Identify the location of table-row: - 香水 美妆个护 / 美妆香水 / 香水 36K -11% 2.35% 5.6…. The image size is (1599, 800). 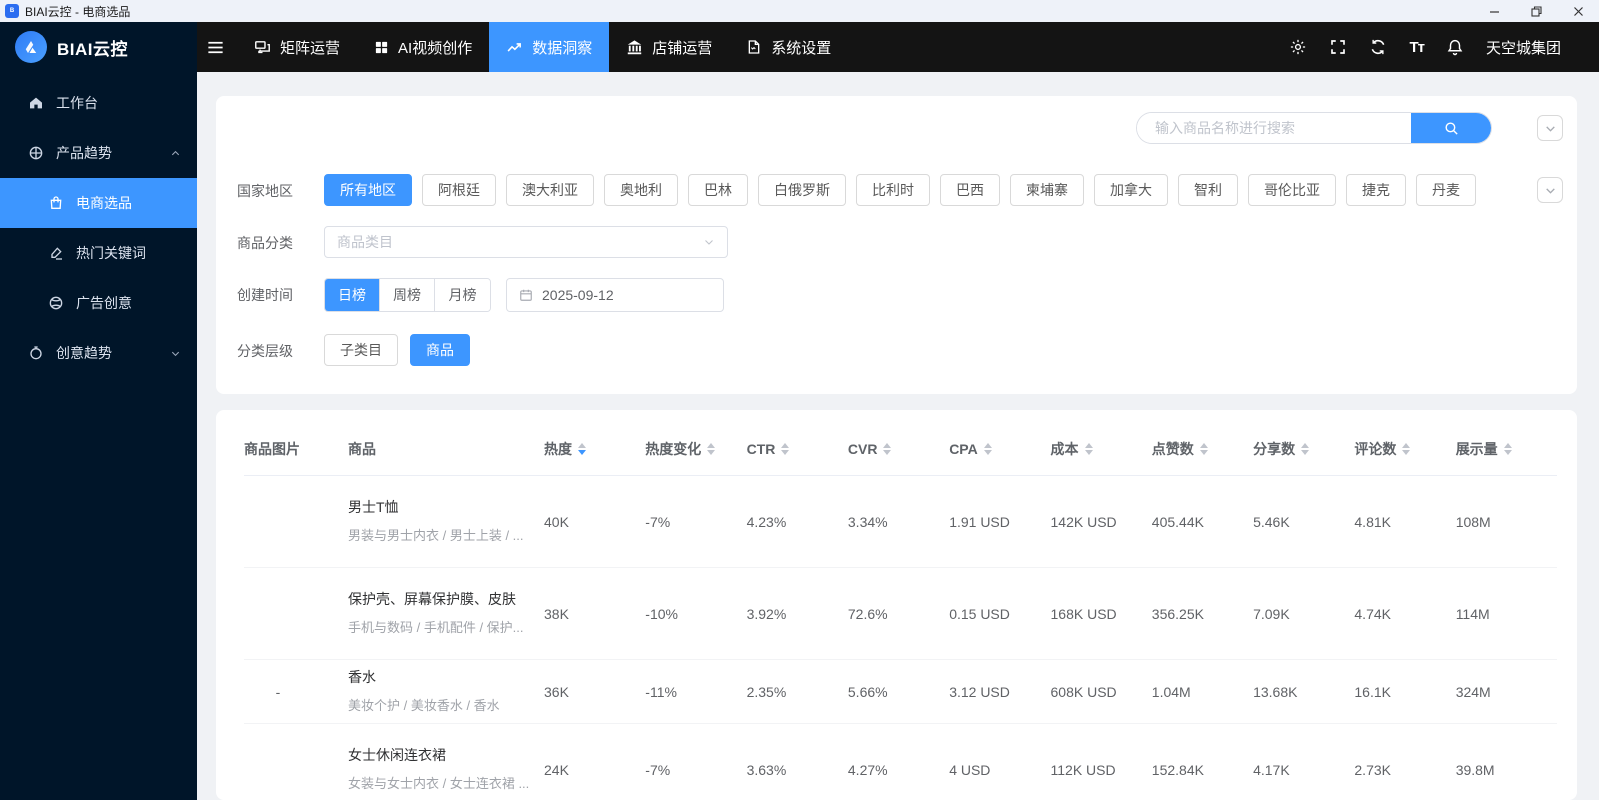
(900, 692).